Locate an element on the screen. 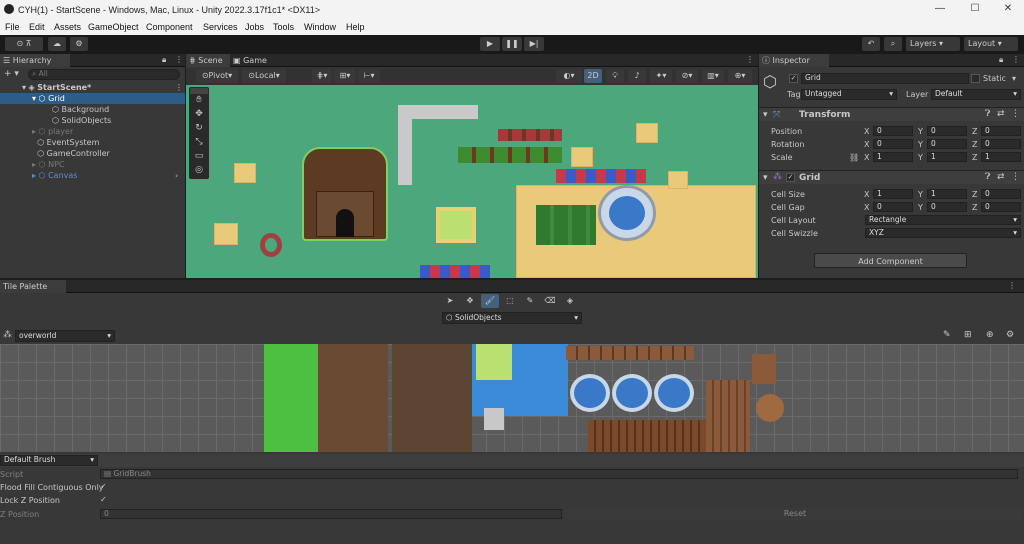  close-button: ✕ is located at coordinates (1008, 8).